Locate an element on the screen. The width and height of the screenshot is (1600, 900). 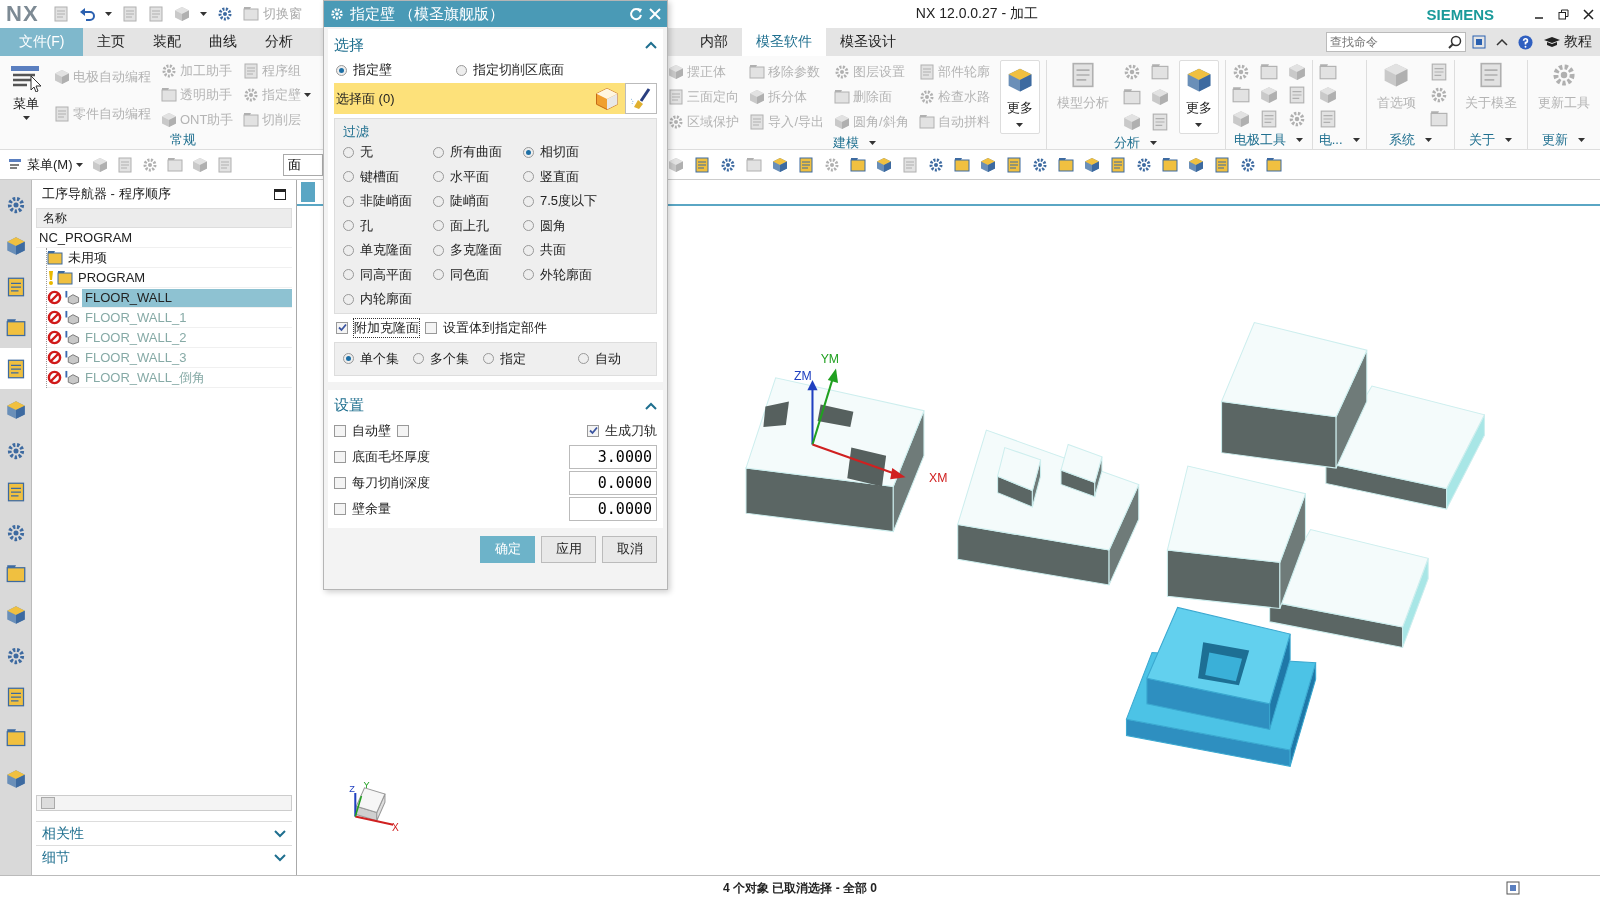
filter-option: 非陡峭面 is located at coordinates (388, 201).